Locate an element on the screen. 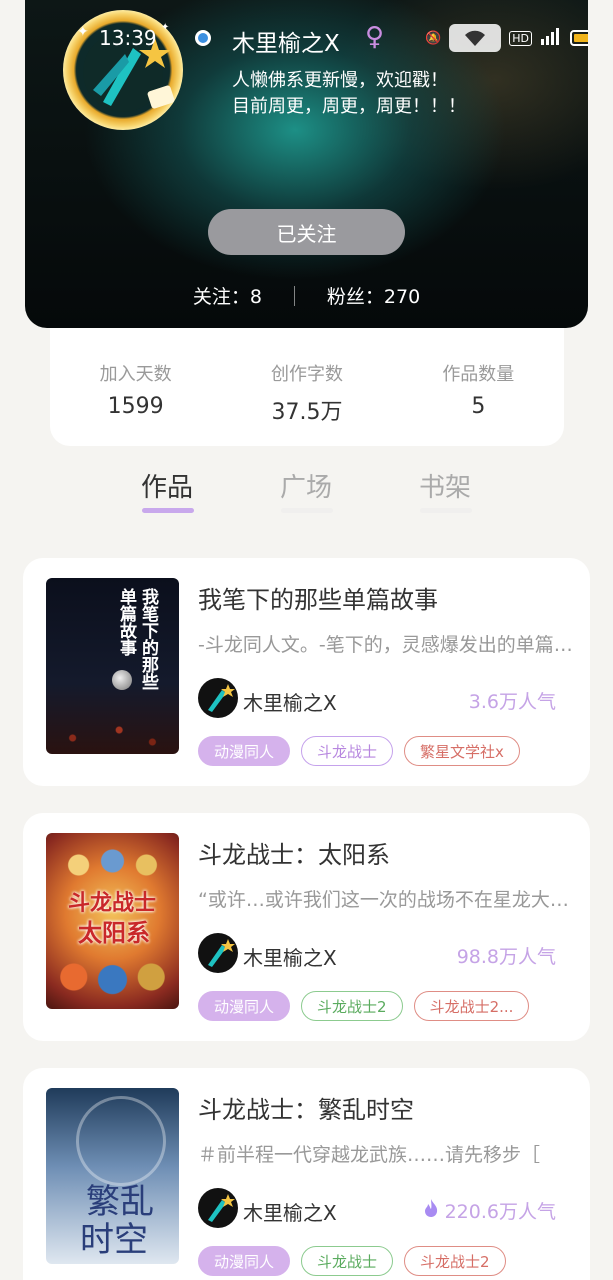 The width and height of the screenshot is (613, 1280). popularity-count: 3.6万人气 is located at coordinates (512, 700).